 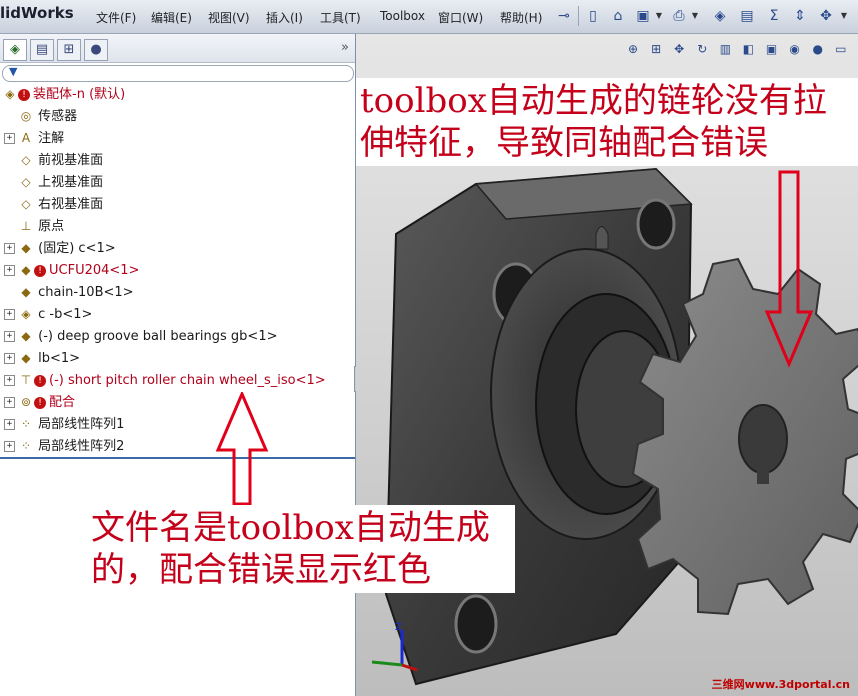 What do you see at coordinates (71, 182) in the screenshot?
I see `tree-item-label: 上视基准面` at bounding box center [71, 182].